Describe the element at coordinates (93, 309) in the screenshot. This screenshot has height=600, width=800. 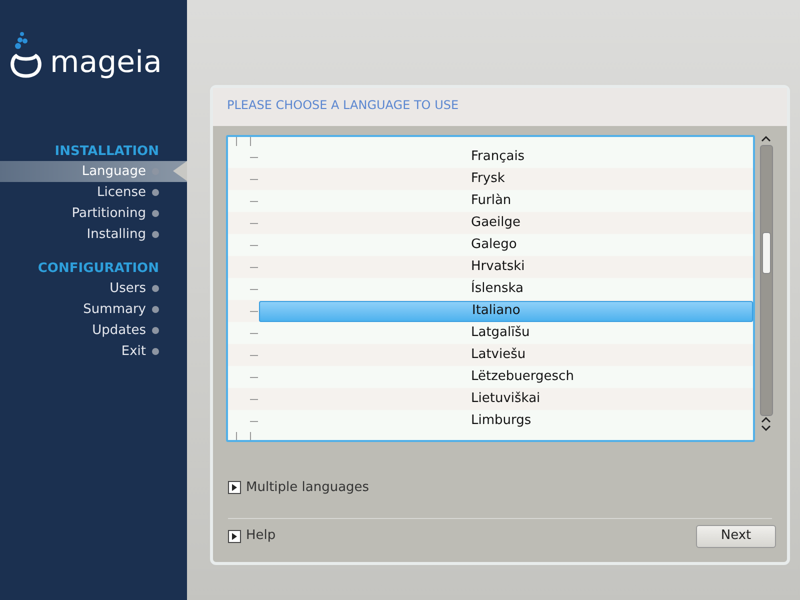
I see `step-item: Summary` at that location.